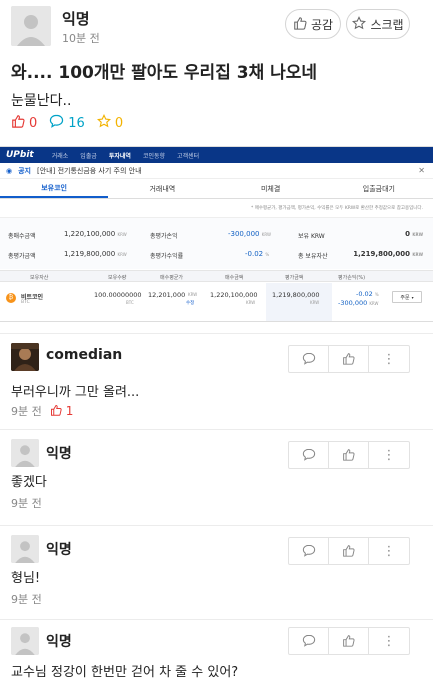 Image resolution: width=433 pixels, height=685 pixels. Describe the element at coordinates (322, 24) in the screenshot. I see `like-label: 공감` at that location.